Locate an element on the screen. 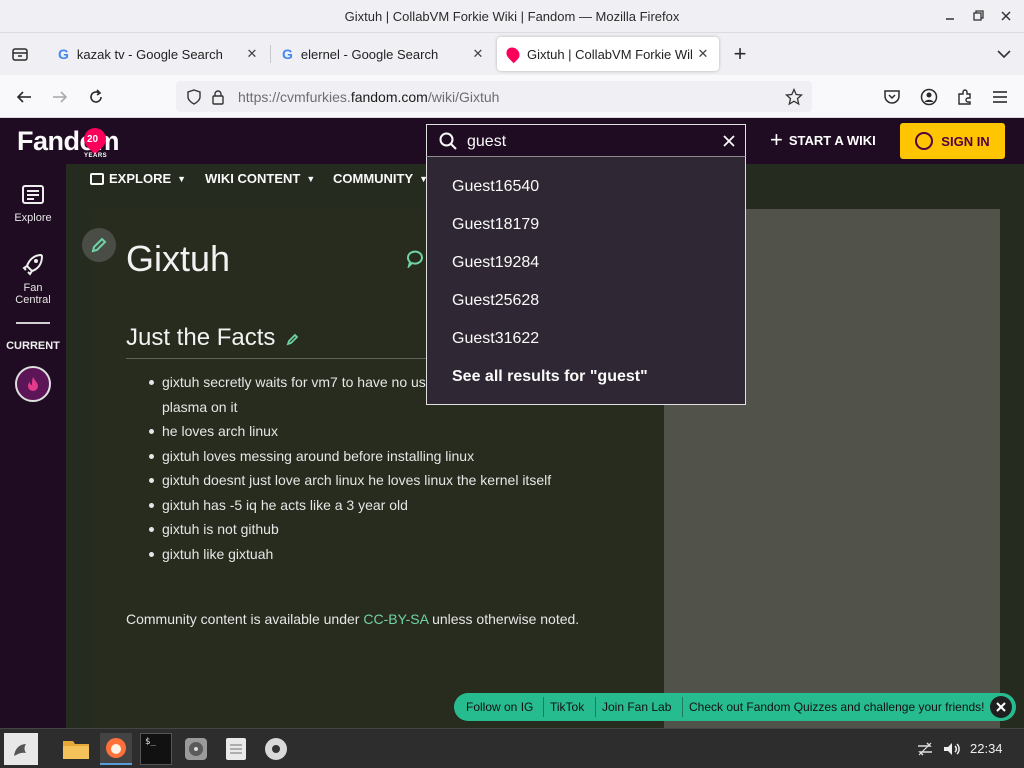 The image size is (1024, 768). edit-page-button is located at coordinates (99, 245).